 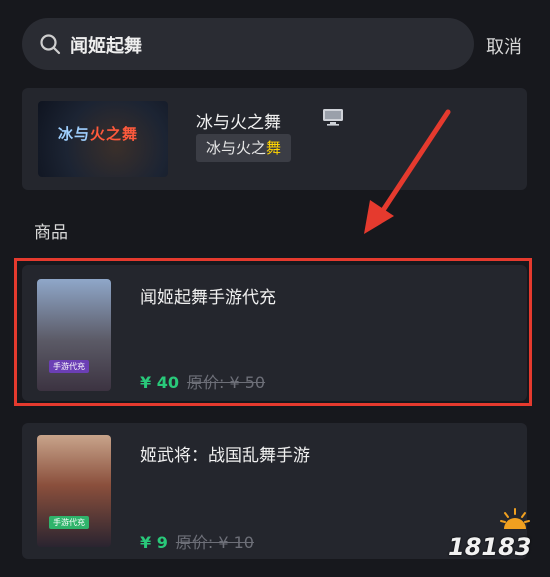 What do you see at coordinates (333, 117) in the screenshot?
I see `monitor-icon` at bounding box center [333, 117].